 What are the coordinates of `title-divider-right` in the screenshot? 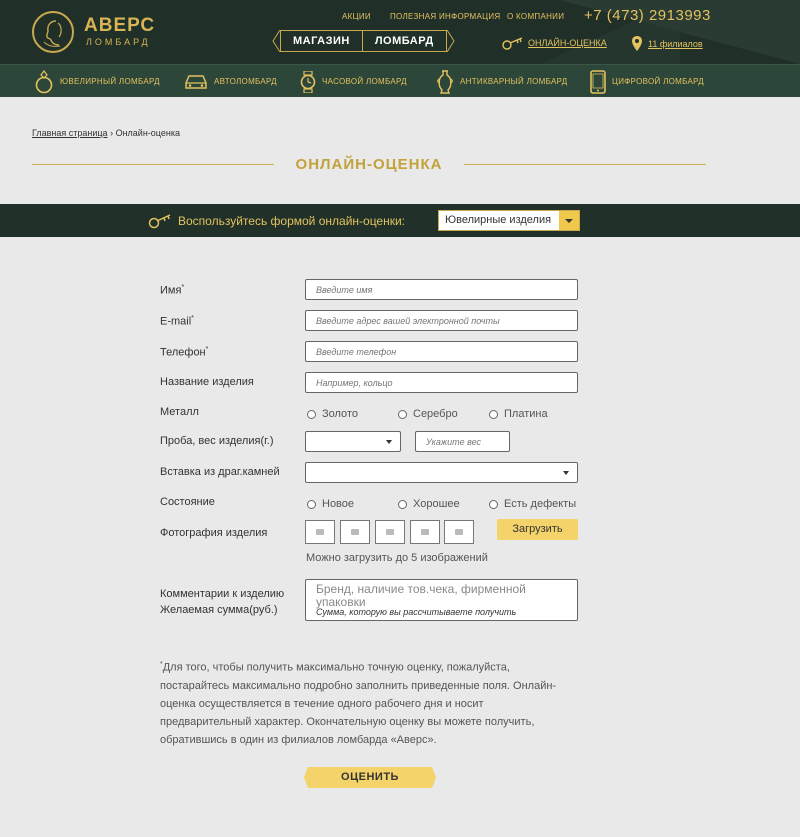 It's located at (585, 164).